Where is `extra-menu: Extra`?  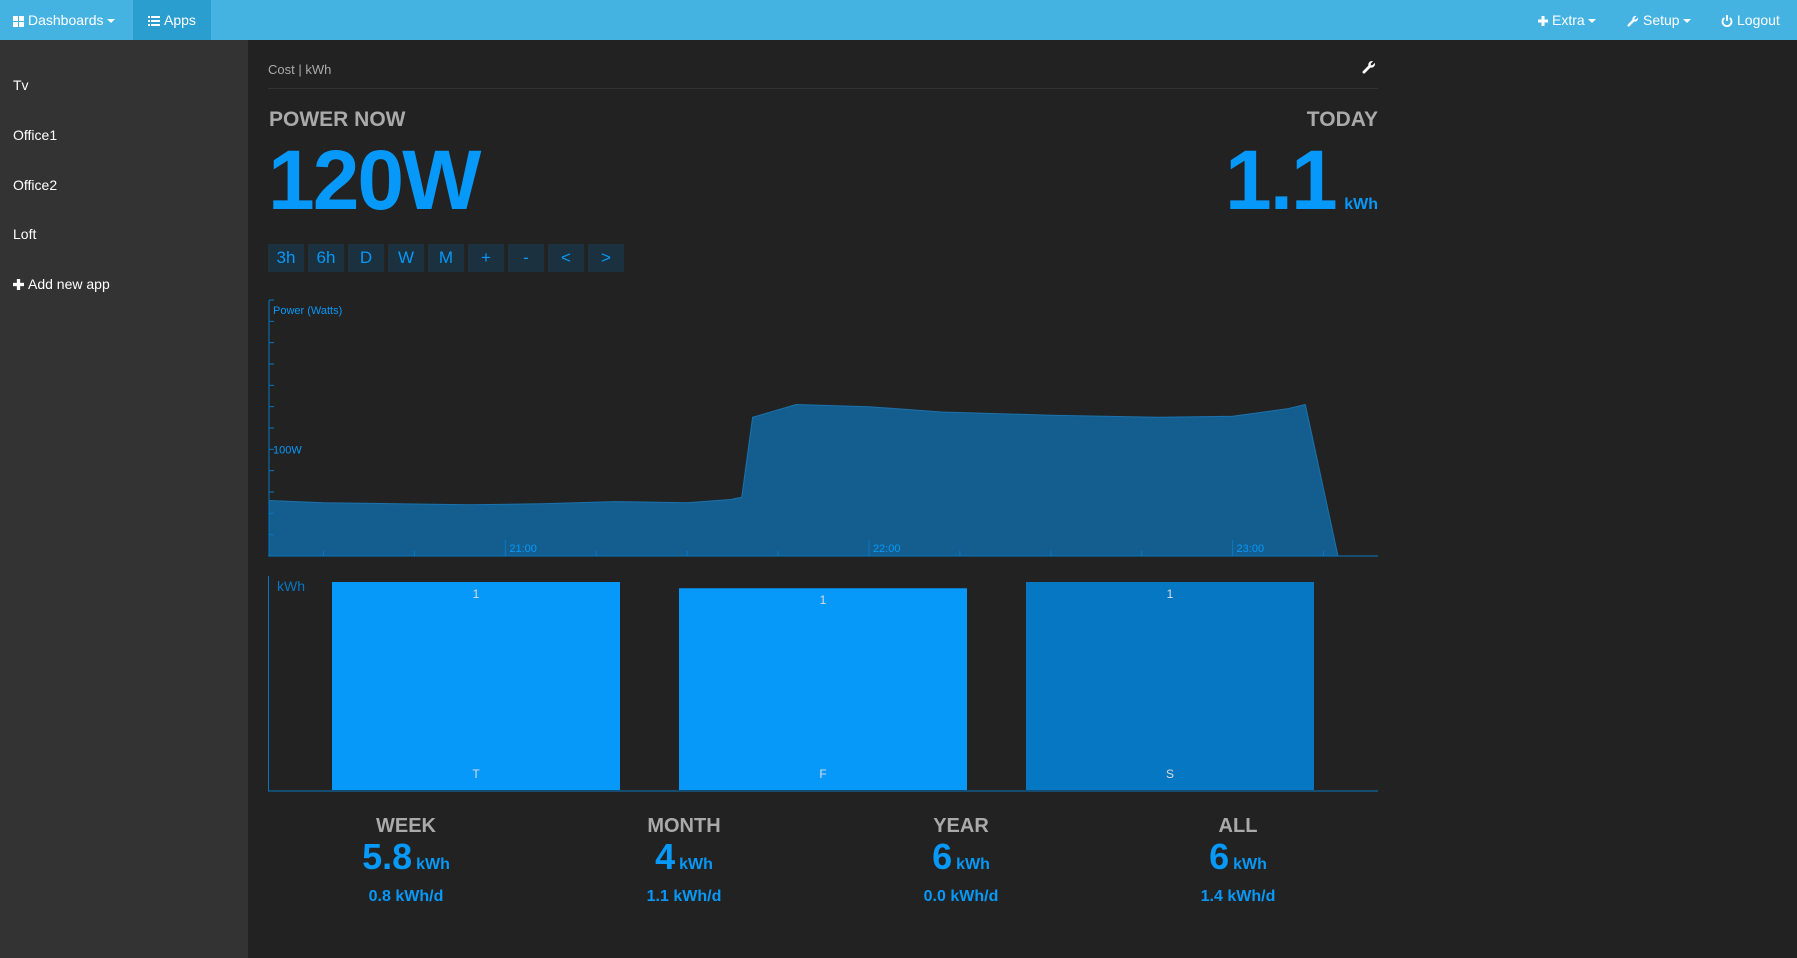 extra-menu: Extra is located at coordinates (1567, 20).